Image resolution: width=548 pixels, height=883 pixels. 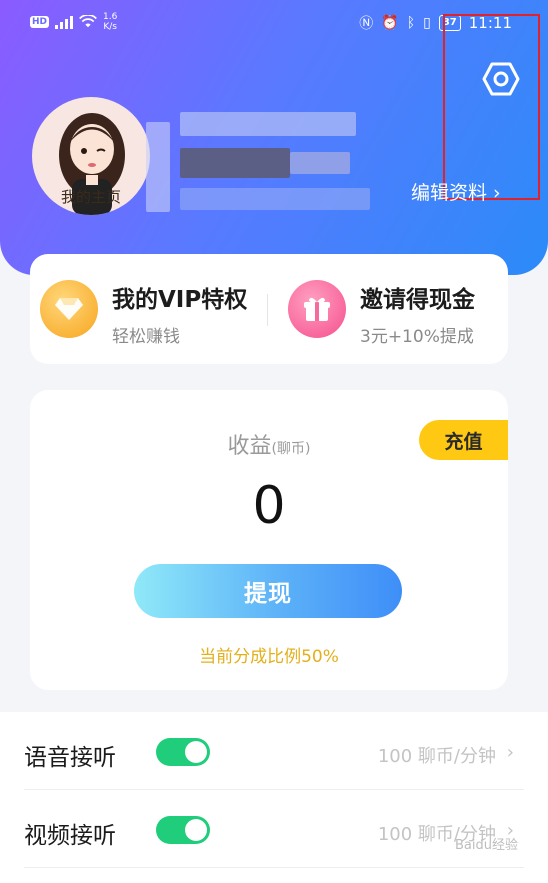 What do you see at coordinates (510, 752) in the screenshot?
I see `chevron-right-icon: ›` at bounding box center [510, 752].